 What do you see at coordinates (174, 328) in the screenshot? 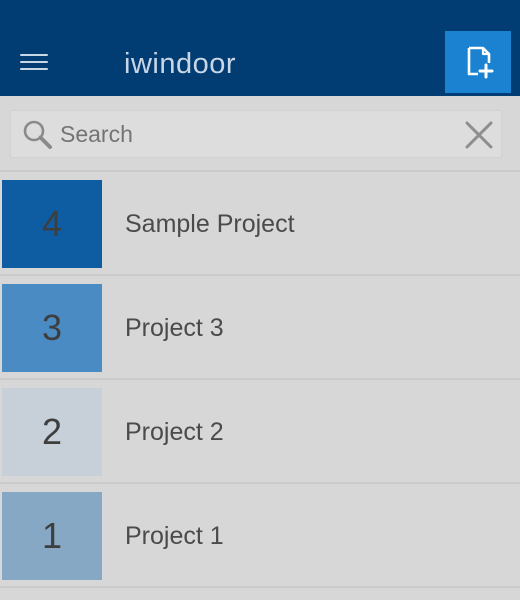
I see `project-name: Project 3` at bounding box center [174, 328].